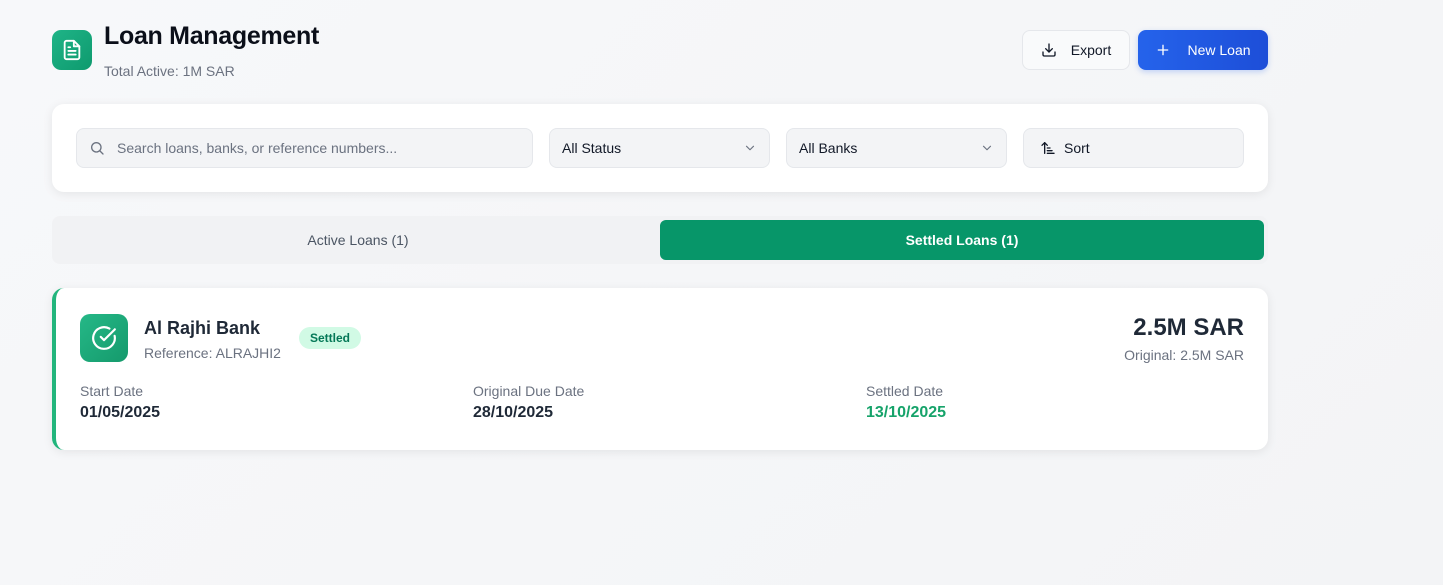 This screenshot has height=585, width=1443. What do you see at coordinates (169, 71) in the screenshot?
I see `total-active-summary: Total Active: 1M SAR` at bounding box center [169, 71].